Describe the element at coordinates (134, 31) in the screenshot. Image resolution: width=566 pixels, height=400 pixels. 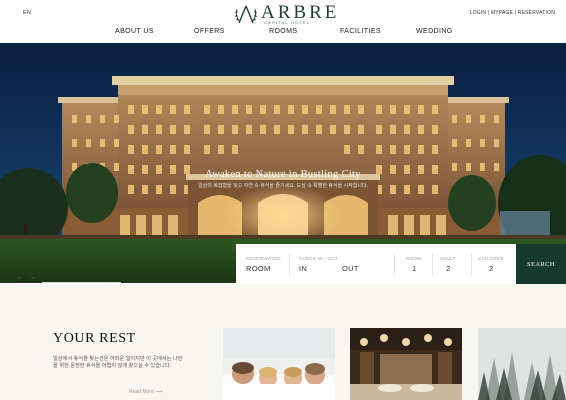
I see `nav-about-us: ABOUT US` at that location.